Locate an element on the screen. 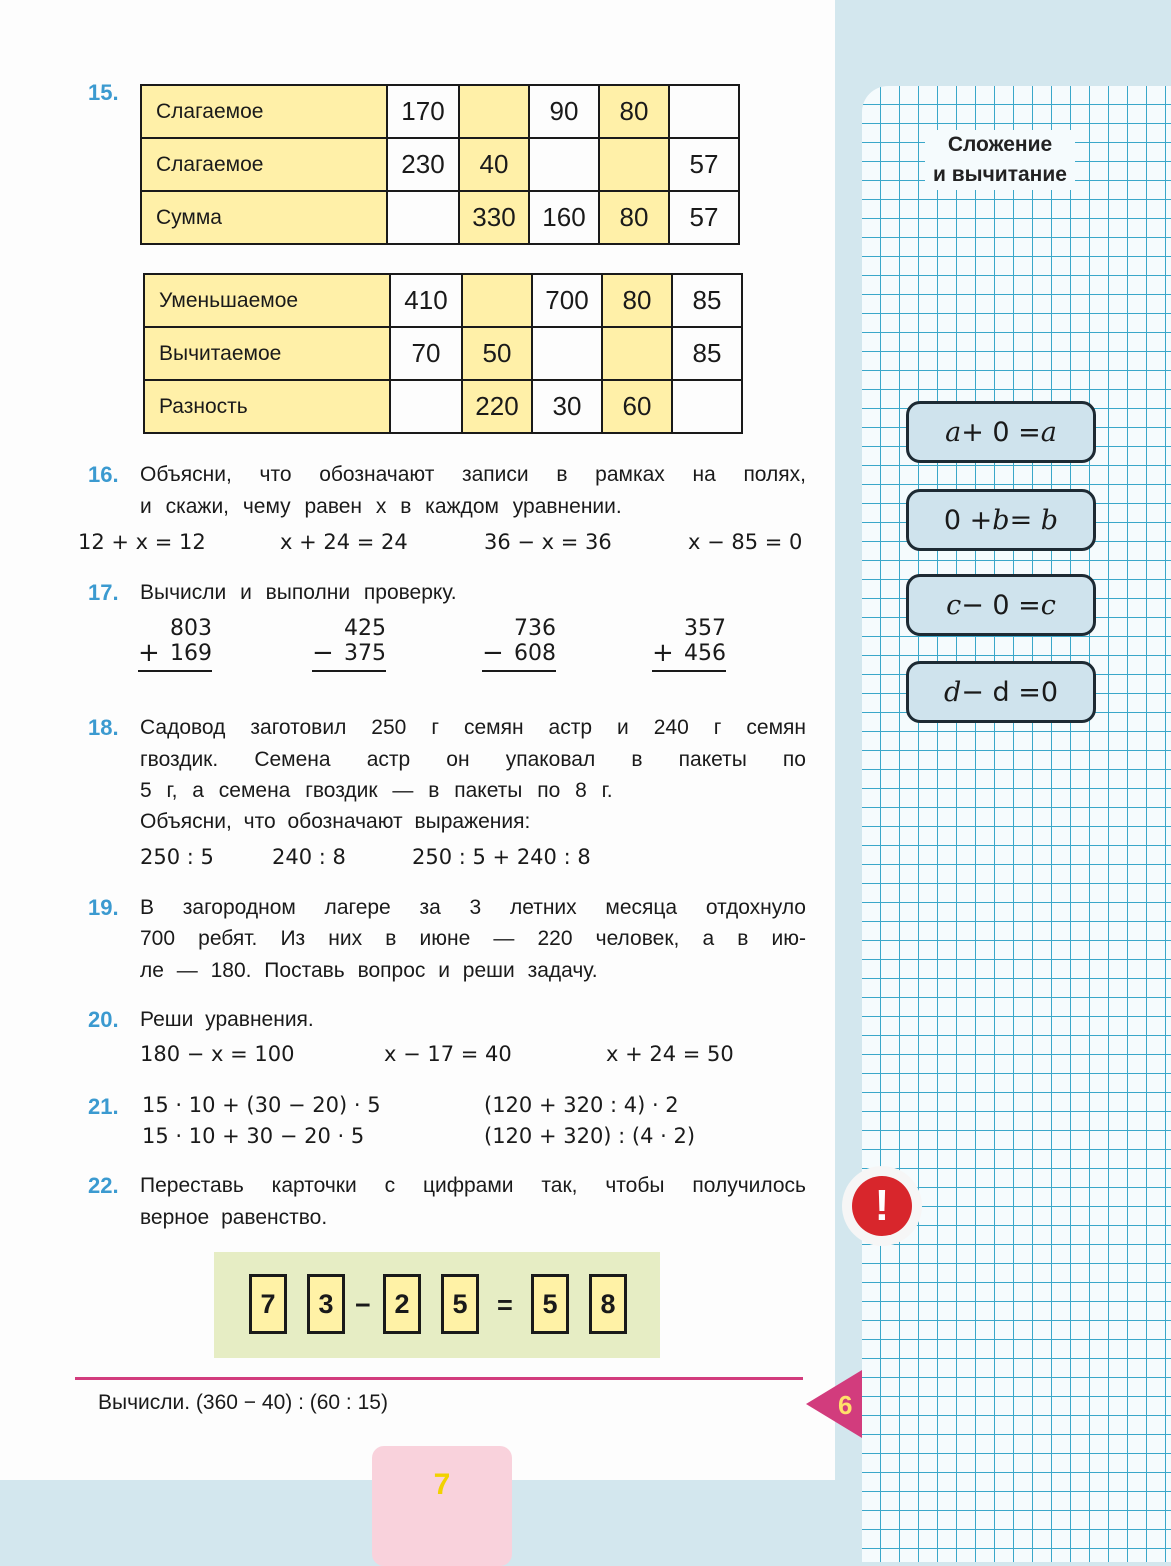  rule-card-2: 0 + b = b is located at coordinates (1001, 520).